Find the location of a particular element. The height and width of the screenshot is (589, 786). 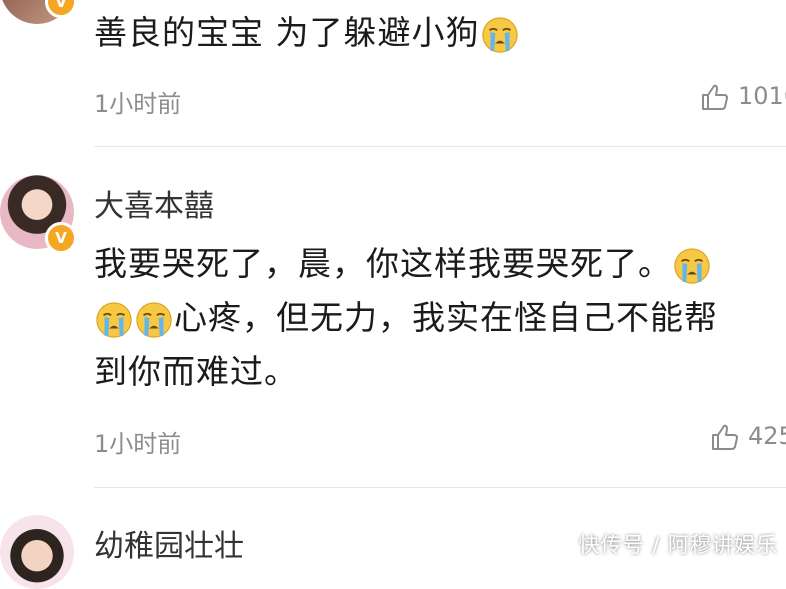

like-count: 1016 is located at coordinates (762, 96).